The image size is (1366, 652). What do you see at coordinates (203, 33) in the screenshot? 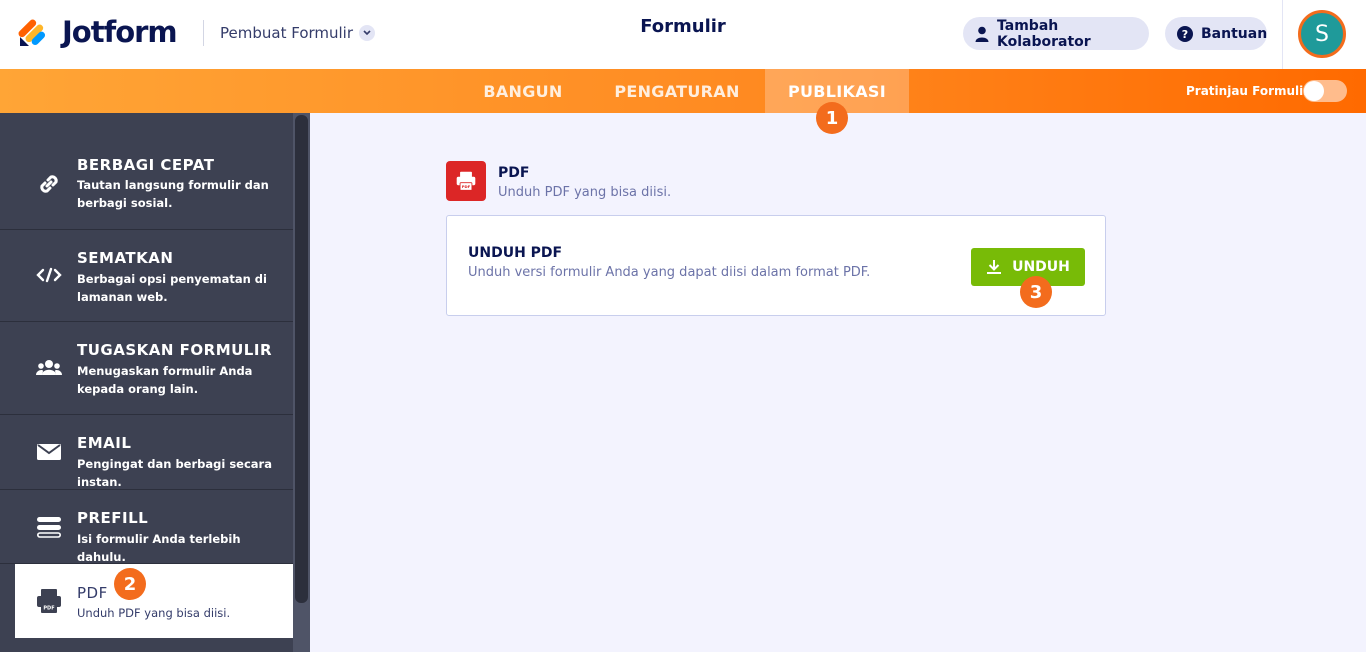
I see `header-divider` at bounding box center [203, 33].